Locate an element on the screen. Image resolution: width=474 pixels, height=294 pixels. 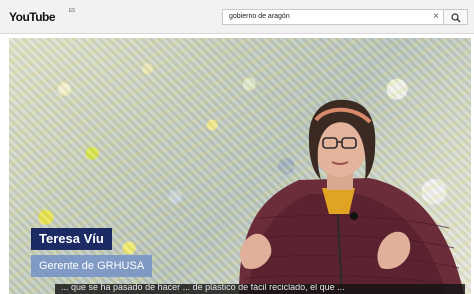
speaker-name-tag: Teresa Víu is located at coordinates (71, 239).